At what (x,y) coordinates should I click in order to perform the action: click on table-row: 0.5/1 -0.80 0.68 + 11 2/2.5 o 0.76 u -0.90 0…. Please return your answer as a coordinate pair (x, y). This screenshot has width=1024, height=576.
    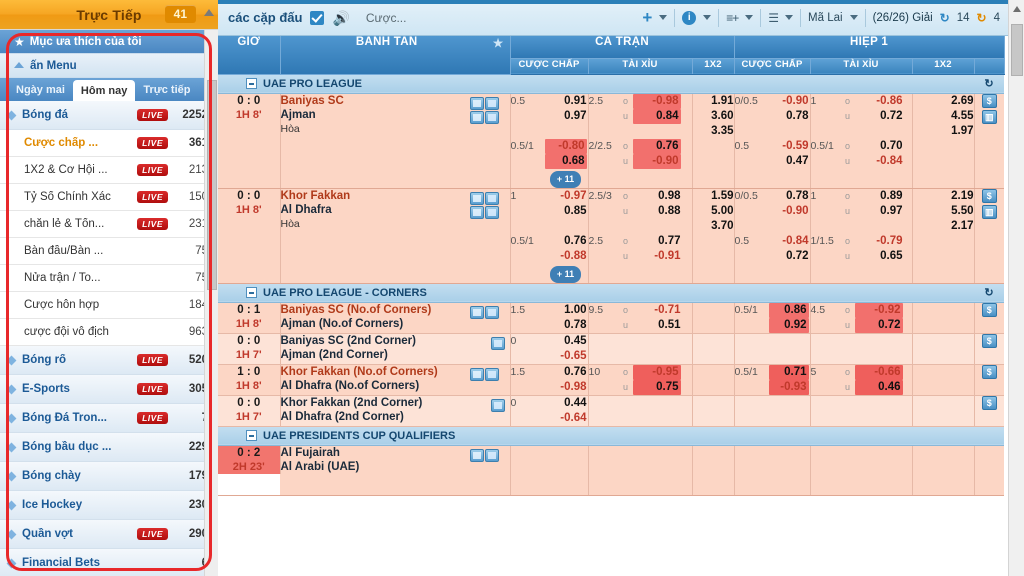
    Looking at the image, I should click on (611, 163).